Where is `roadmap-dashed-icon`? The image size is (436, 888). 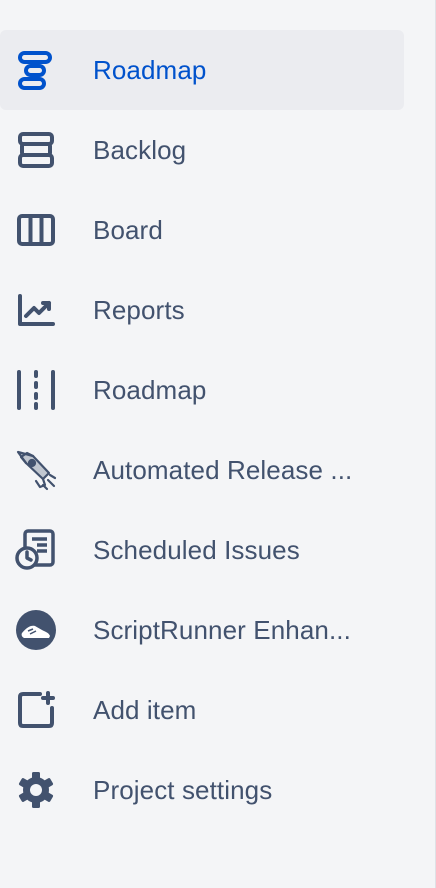 roadmap-dashed-icon is located at coordinates (36, 390).